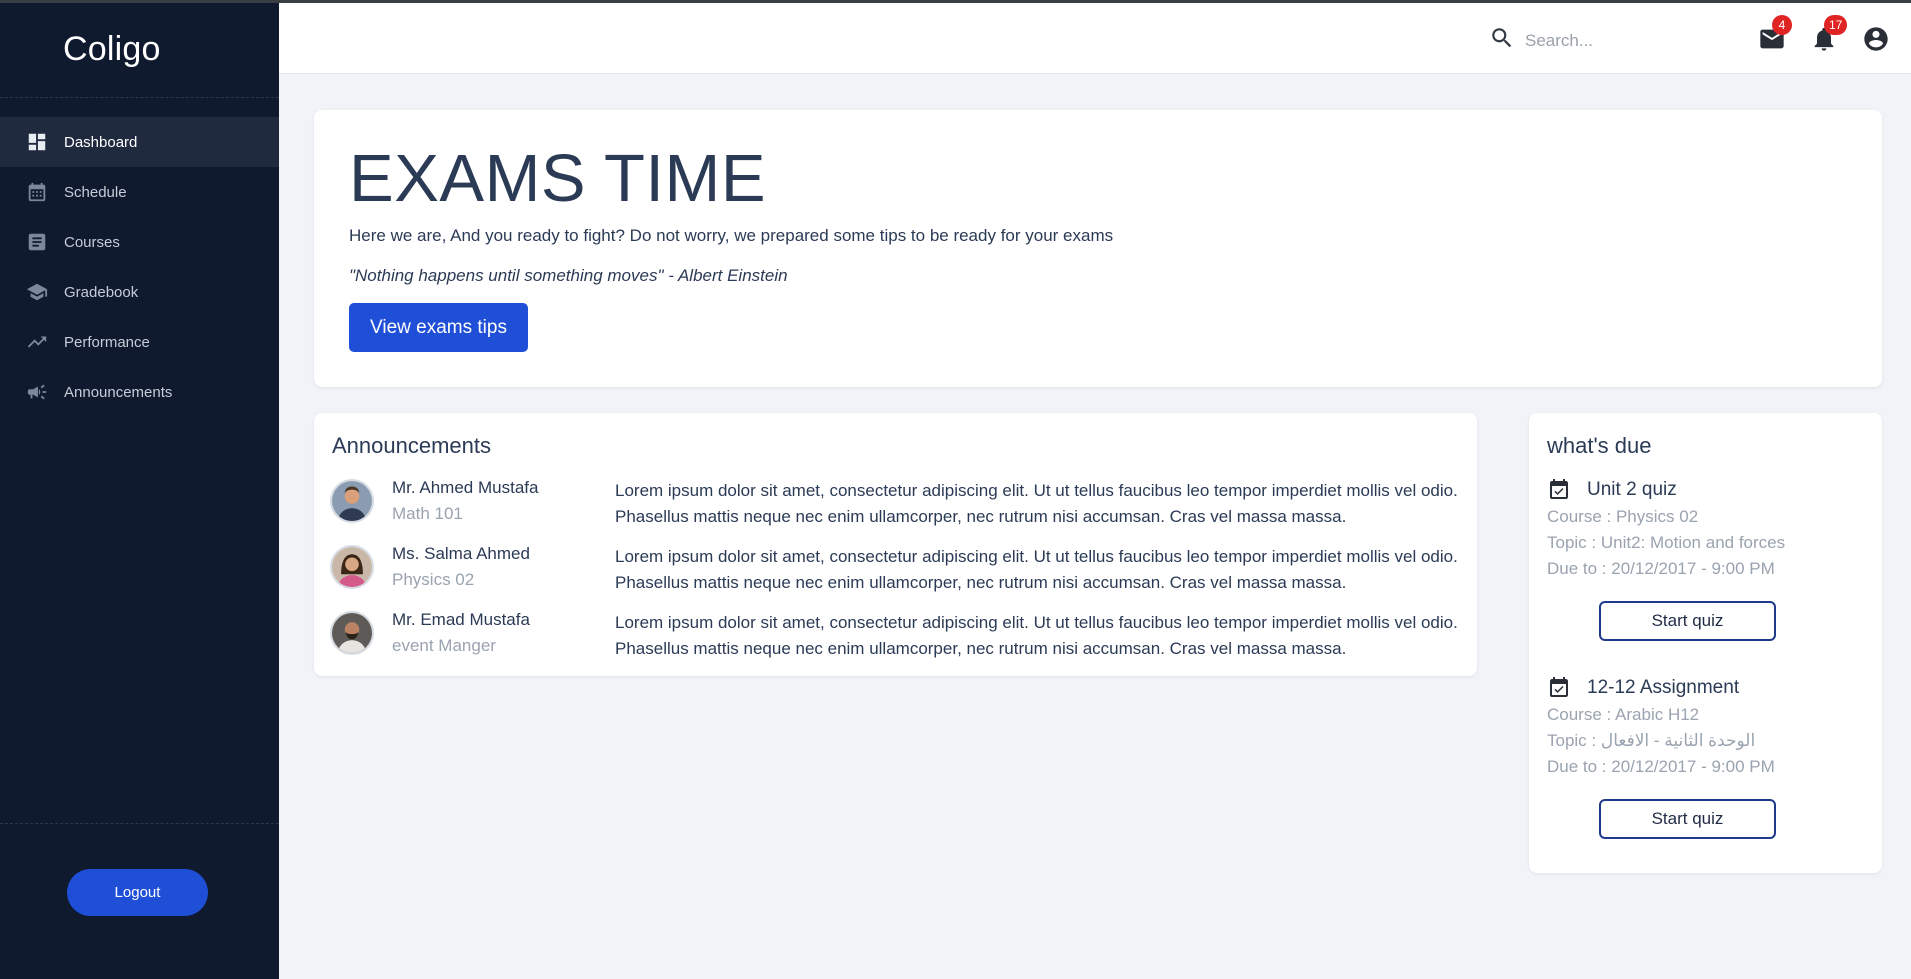 This screenshot has height=979, width=1911. Describe the element at coordinates (427, 513) in the screenshot. I see `announcement-subtitle: Math 101` at that location.